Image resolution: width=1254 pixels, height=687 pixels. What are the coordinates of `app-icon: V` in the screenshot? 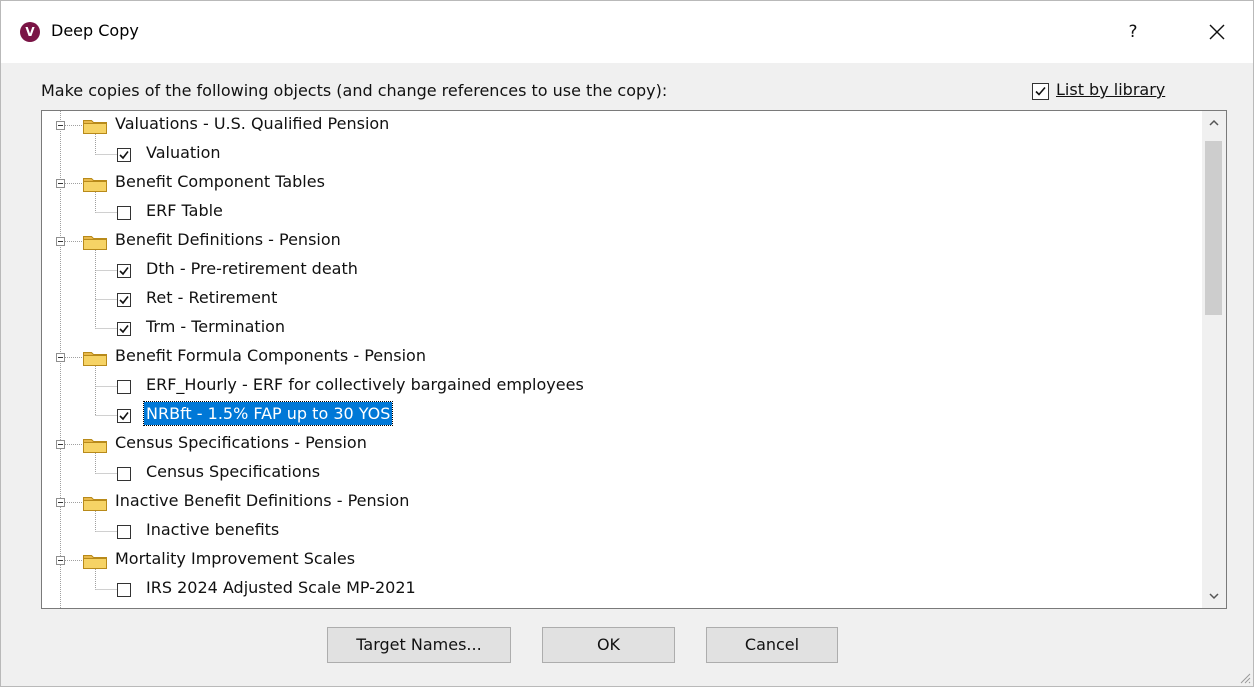 It's located at (30, 32).